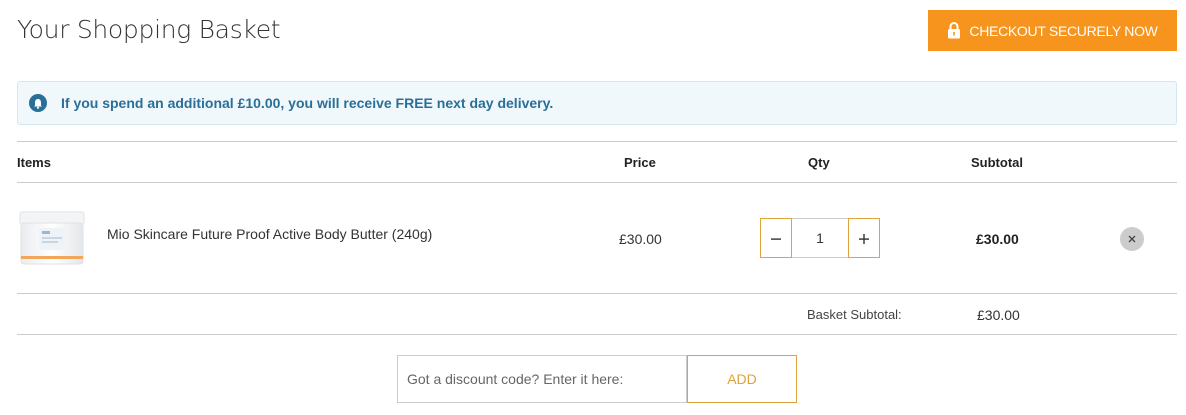 The width and height of the screenshot is (1186, 415). What do you see at coordinates (149, 29) in the screenshot?
I see `page-title: Your Shopping Basket` at bounding box center [149, 29].